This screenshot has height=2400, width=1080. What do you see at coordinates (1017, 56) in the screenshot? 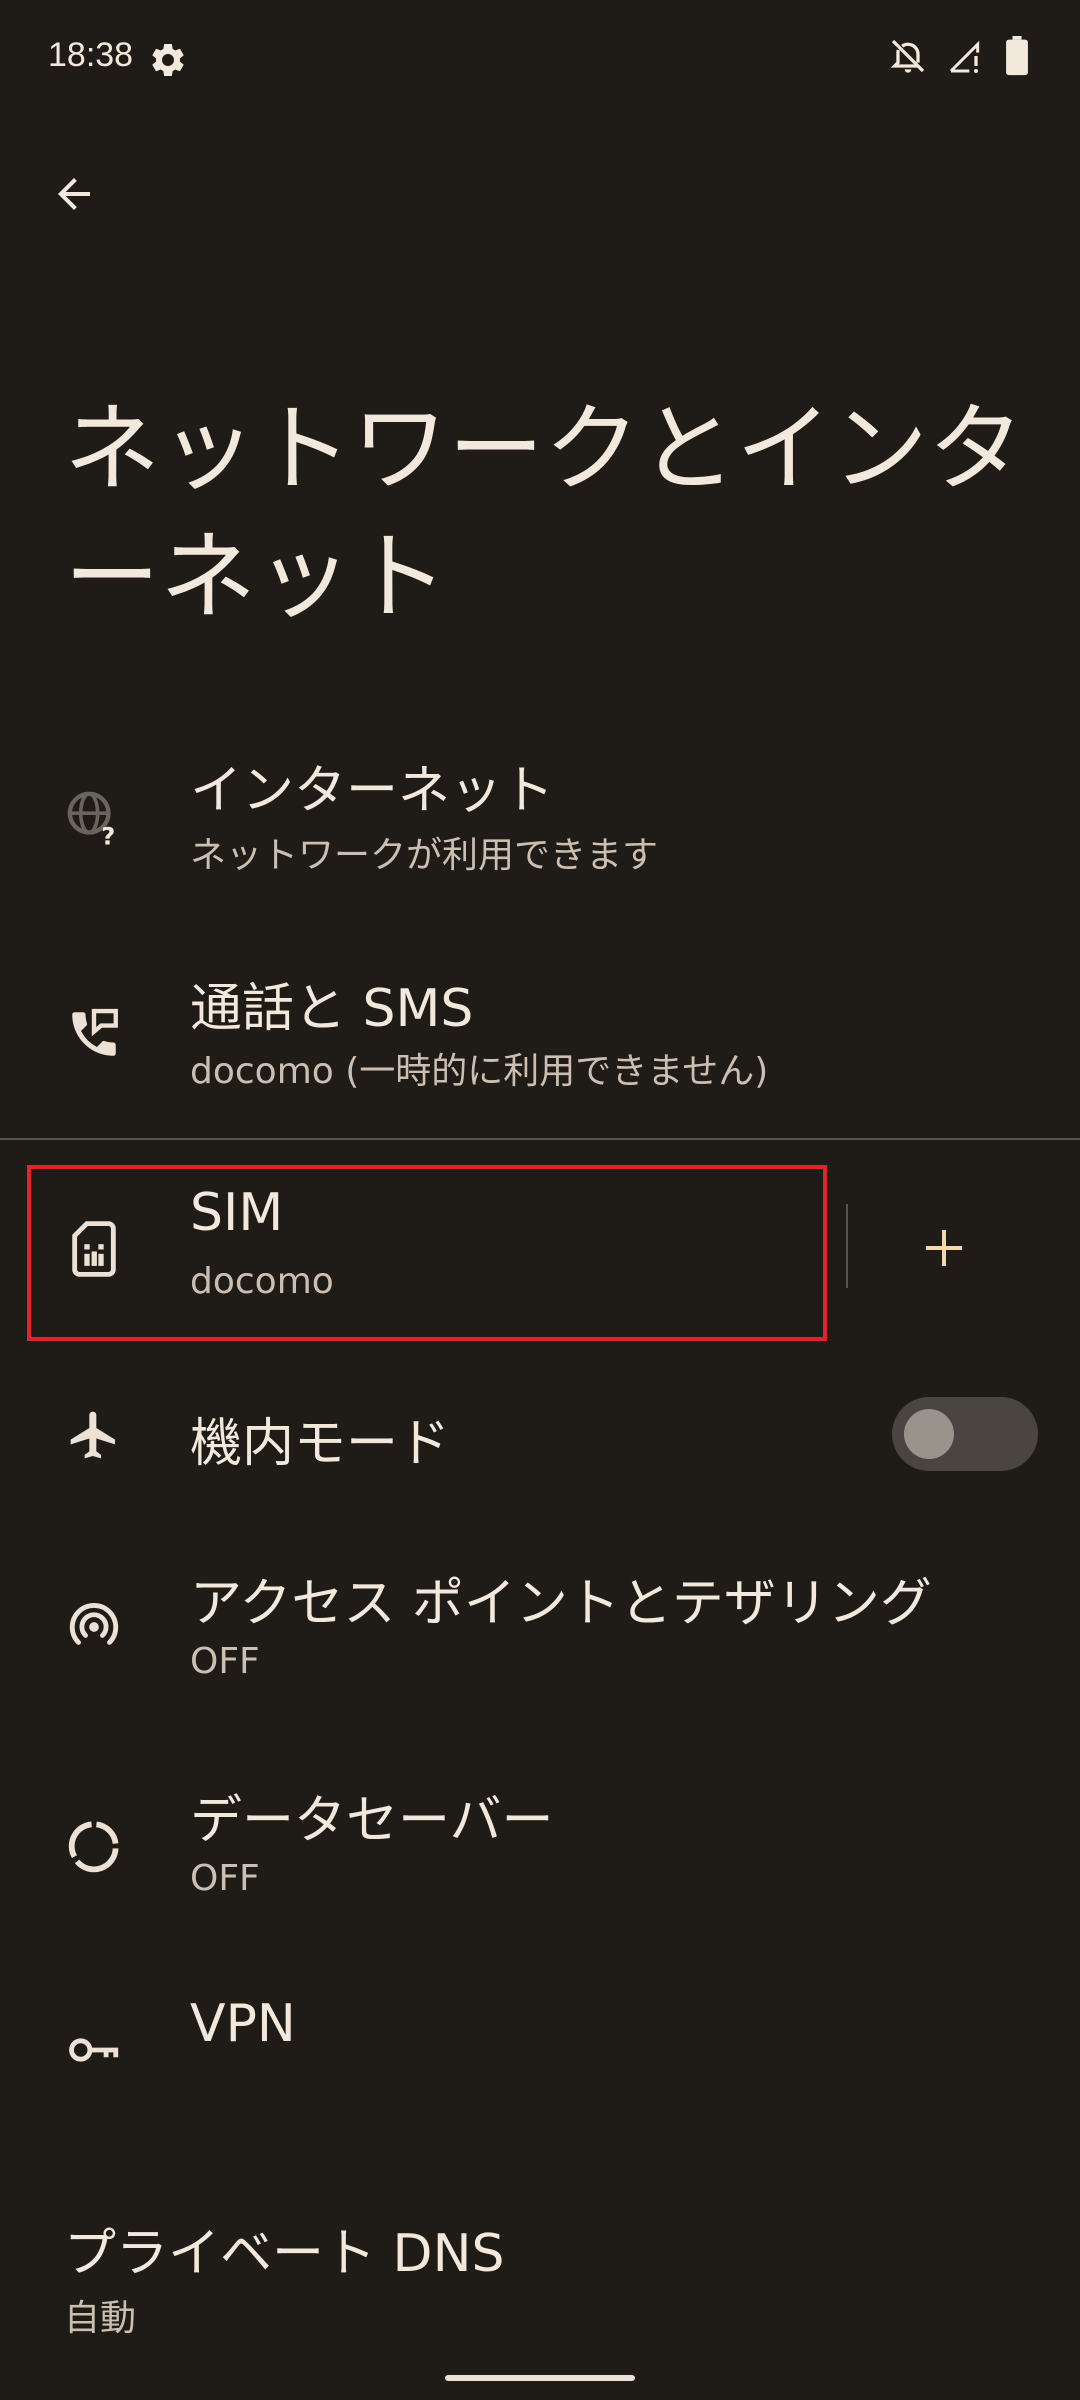
I see `battery-icon` at bounding box center [1017, 56].